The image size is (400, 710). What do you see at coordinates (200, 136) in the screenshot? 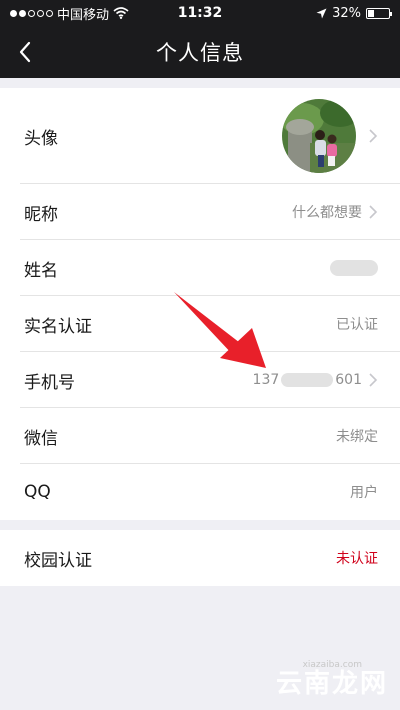
I see `avatar-row: 头像` at bounding box center [200, 136].